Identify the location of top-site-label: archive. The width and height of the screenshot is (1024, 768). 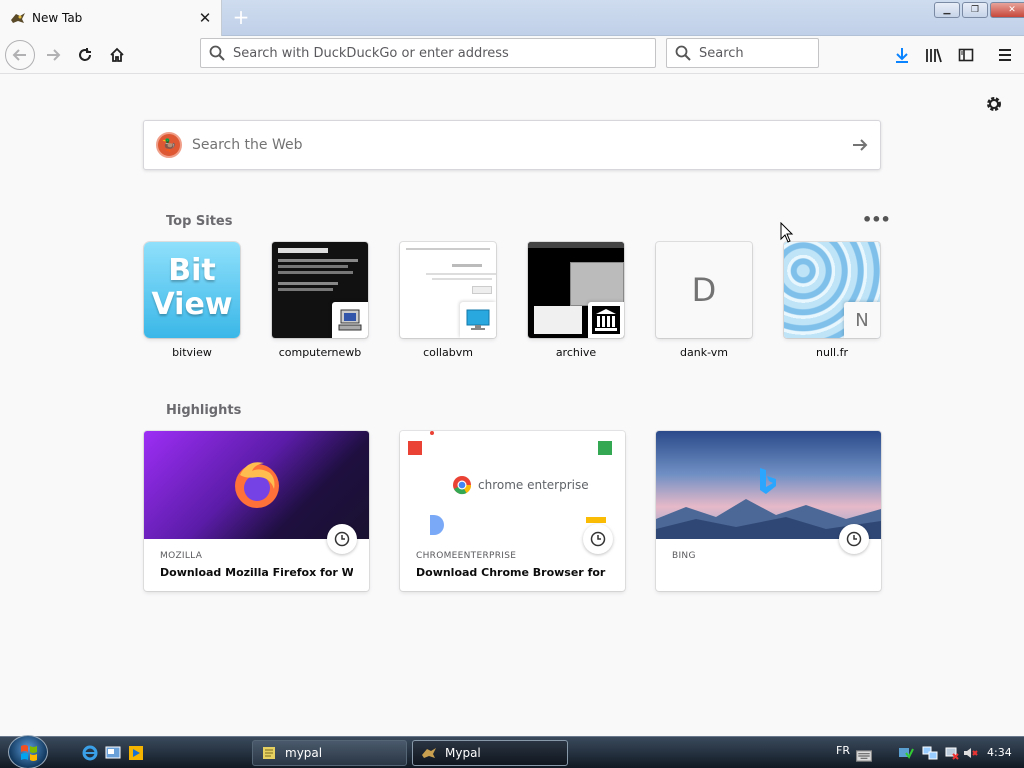
(576, 352).